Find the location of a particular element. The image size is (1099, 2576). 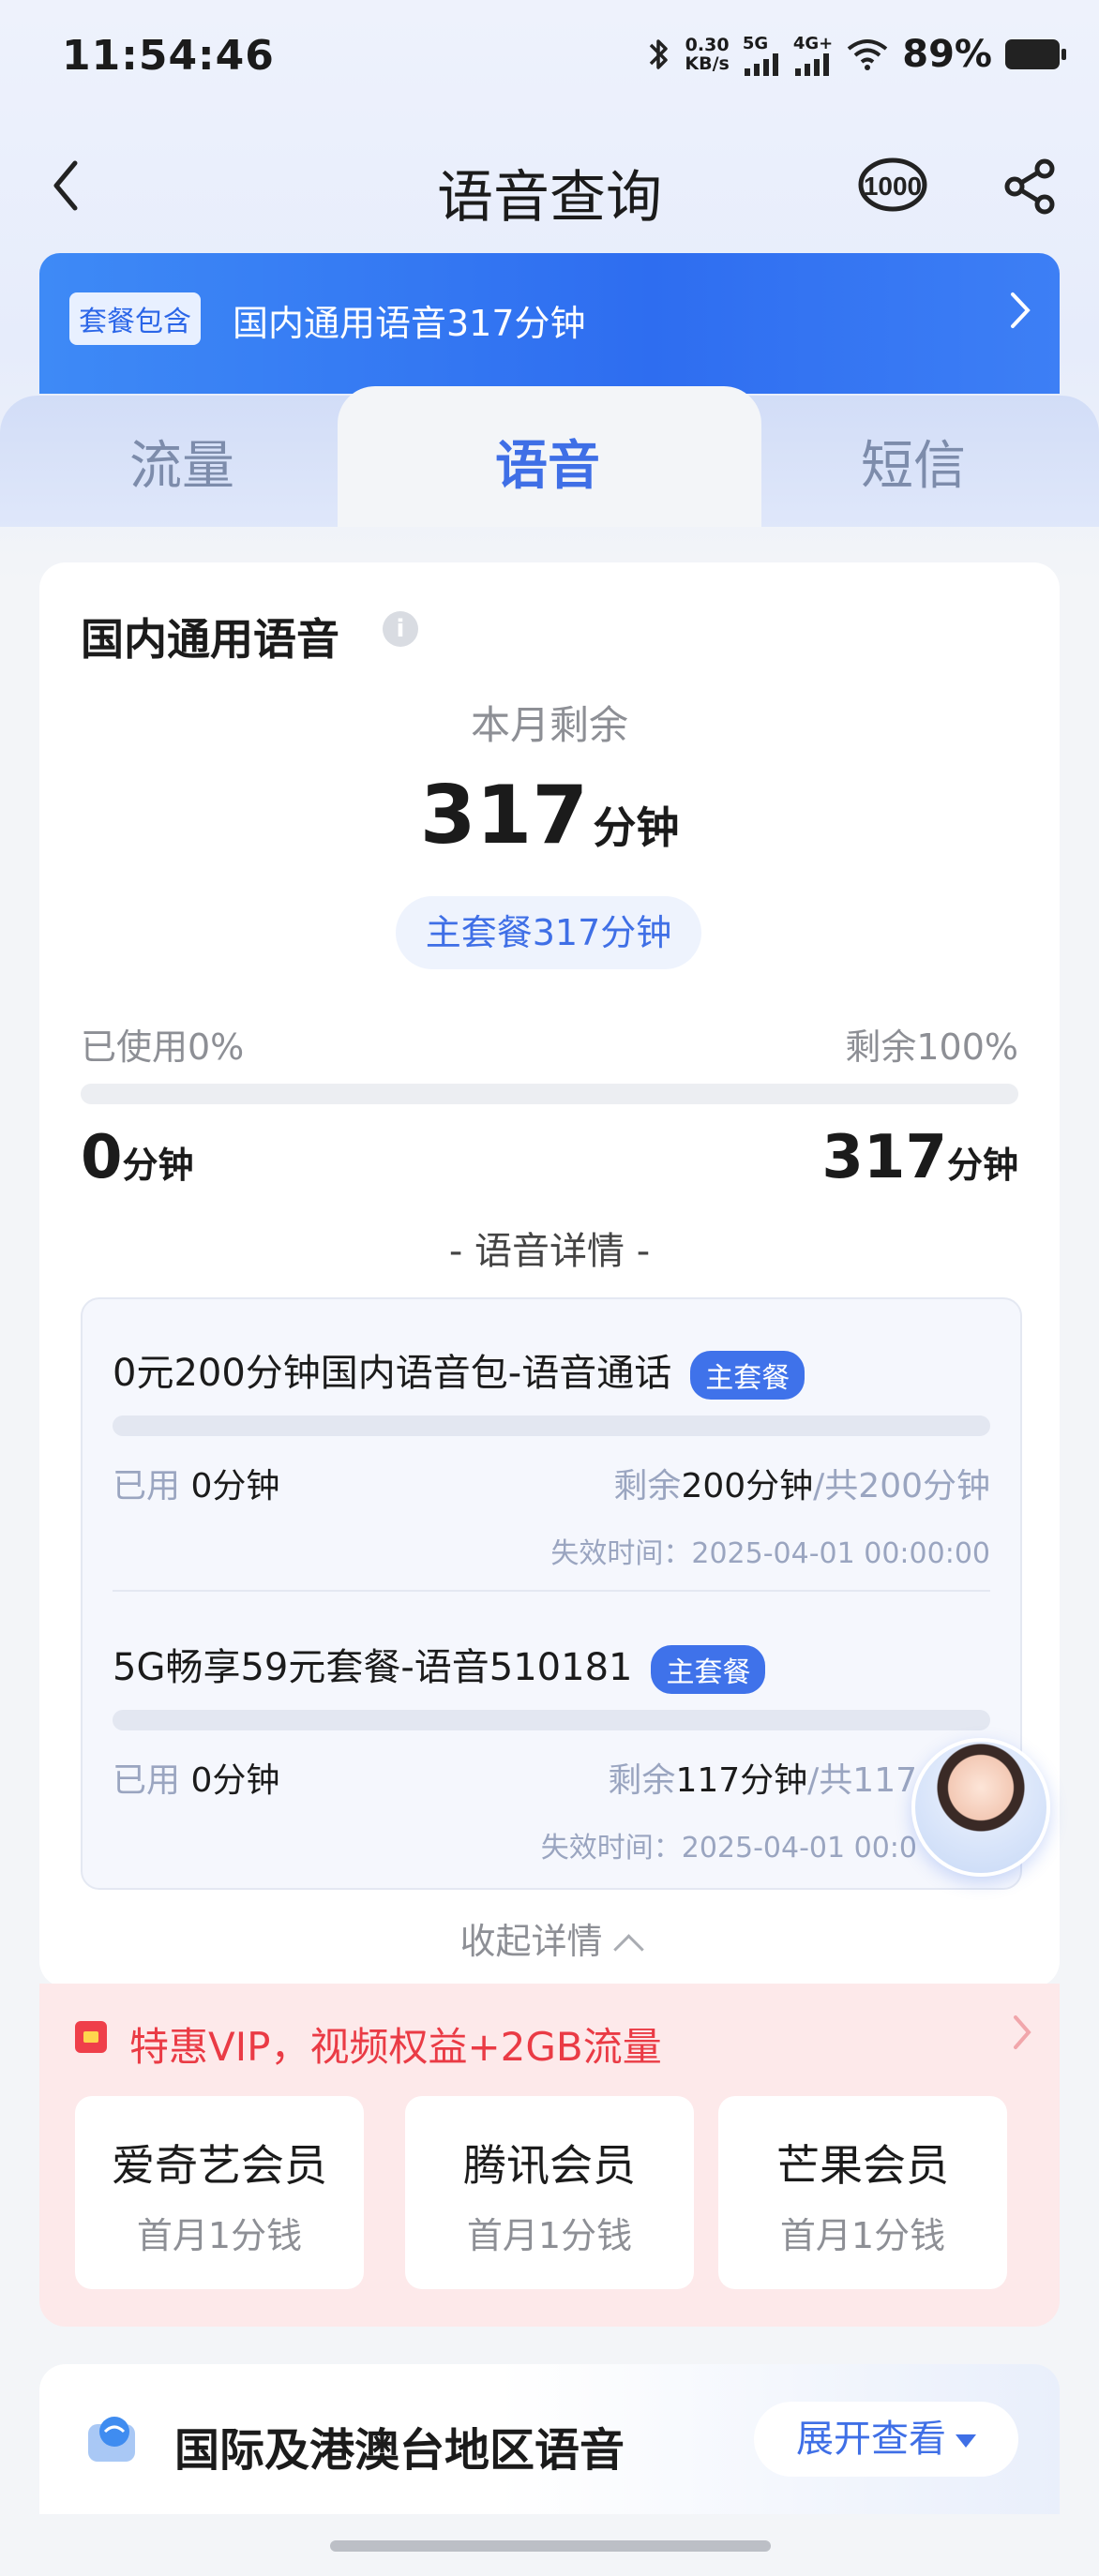

tab-voice: 语音 is located at coordinates (547, 462).